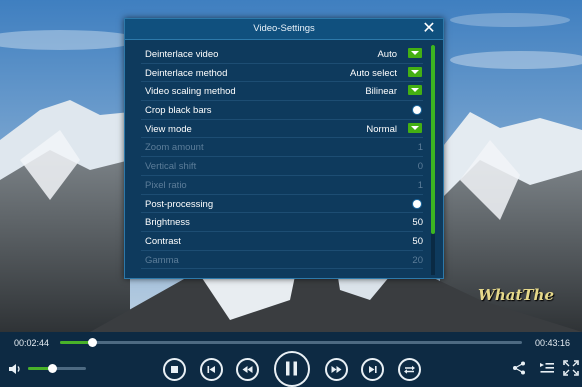  I want to click on setting-label: Vertical shift, so click(171, 167).